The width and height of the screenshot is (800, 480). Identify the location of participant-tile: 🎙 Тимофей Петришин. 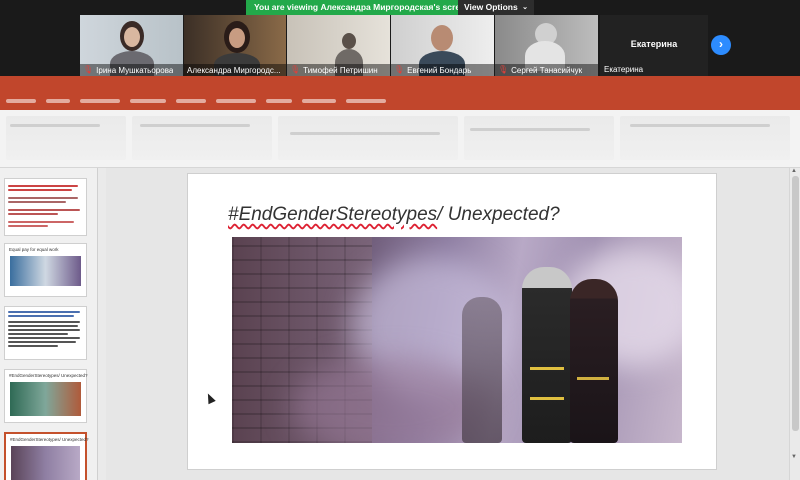
(338, 45).